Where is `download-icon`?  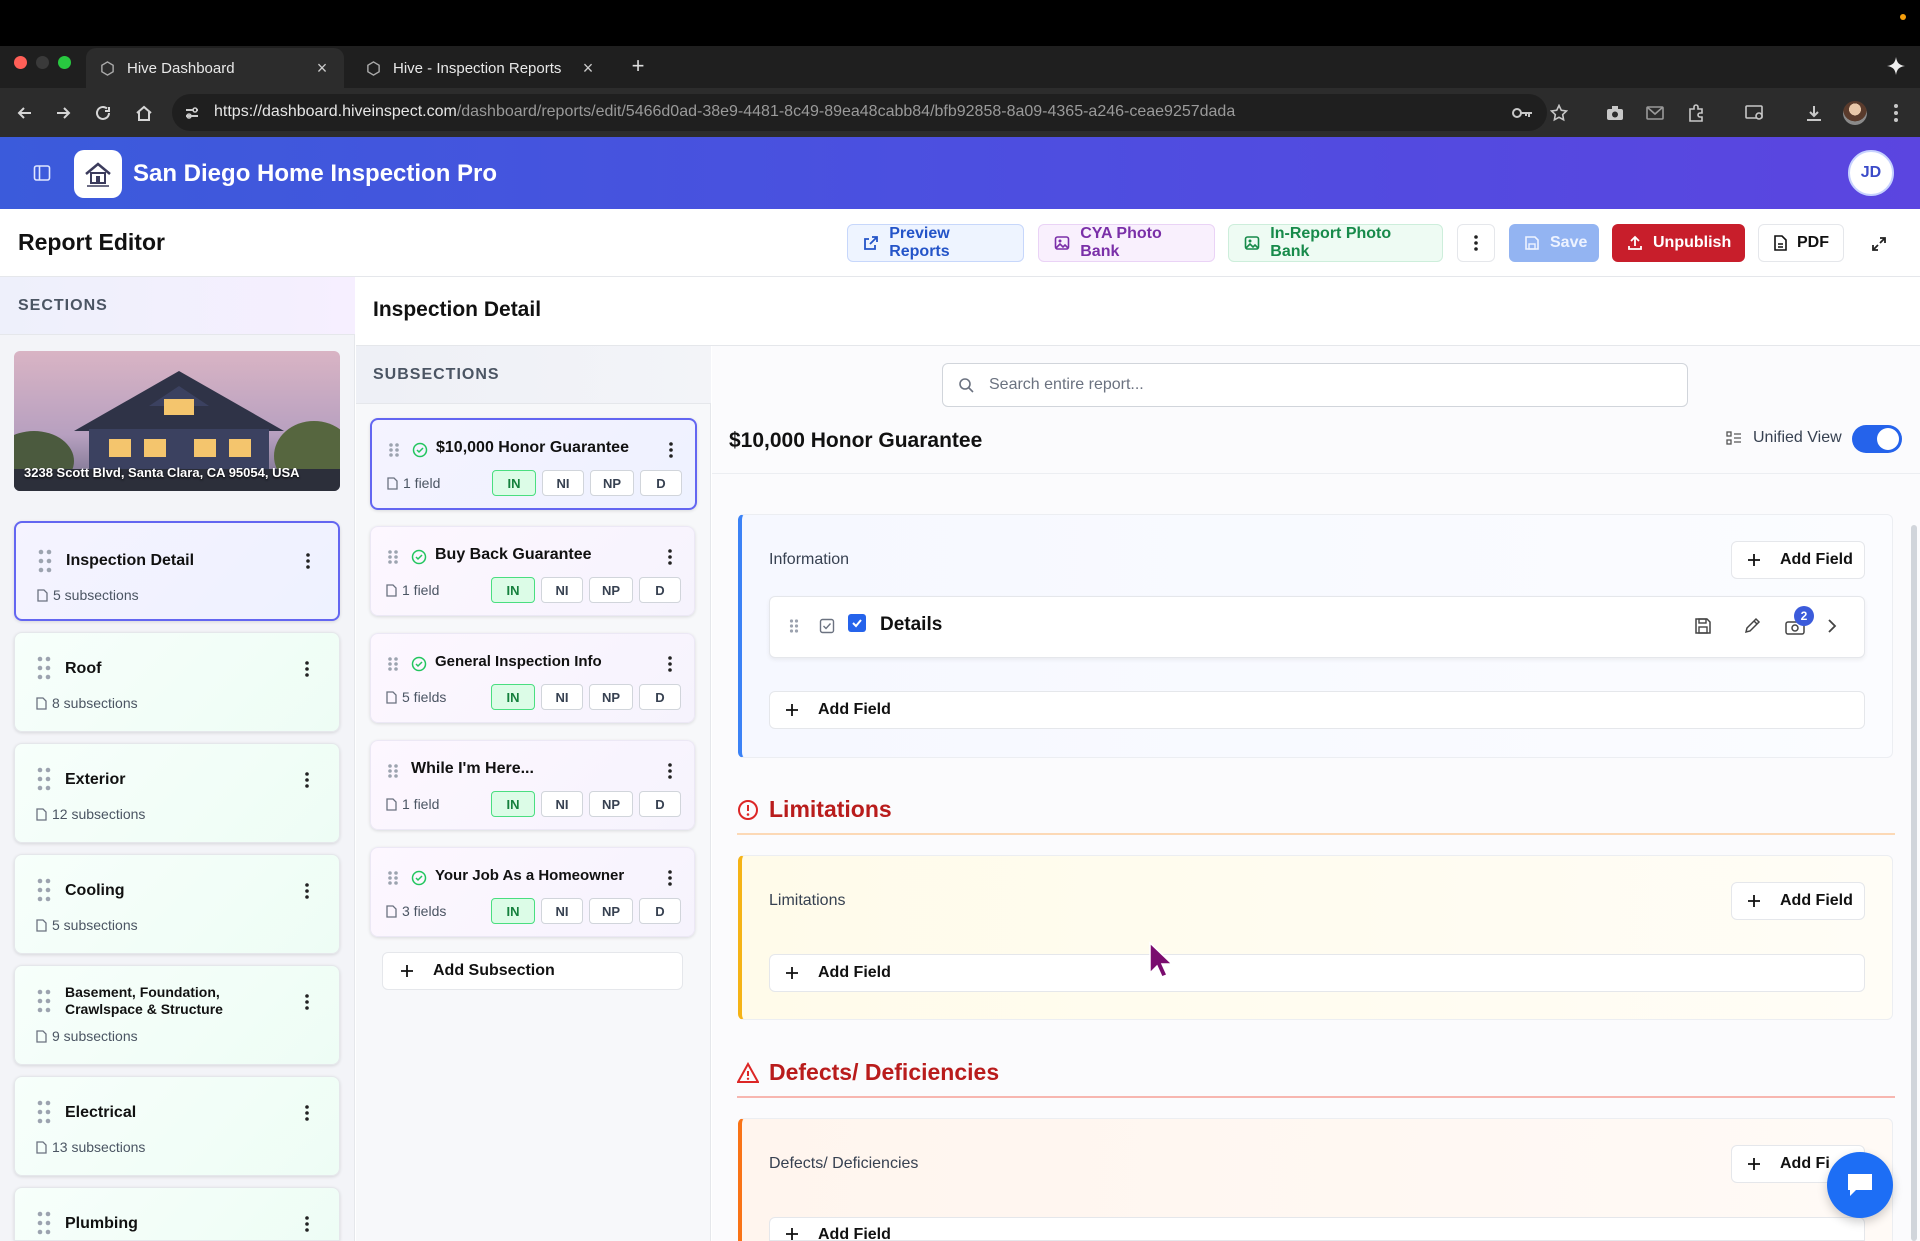 download-icon is located at coordinates (1814, 113).